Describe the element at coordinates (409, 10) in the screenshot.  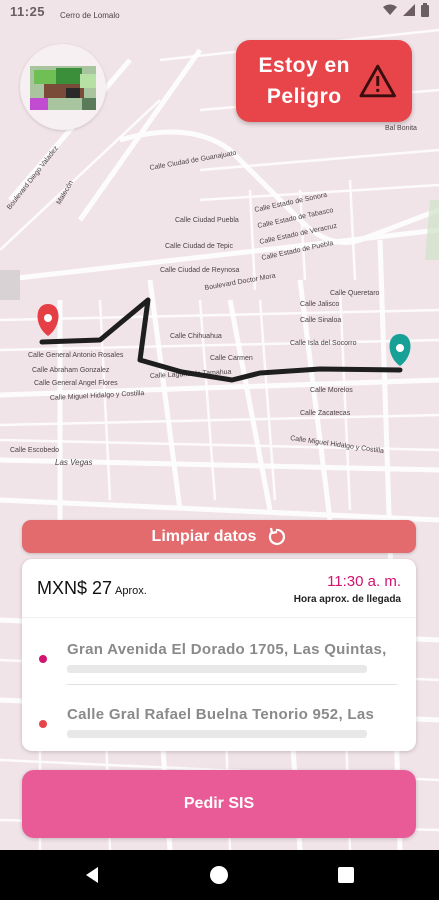
I see `signal-icon` at that location.